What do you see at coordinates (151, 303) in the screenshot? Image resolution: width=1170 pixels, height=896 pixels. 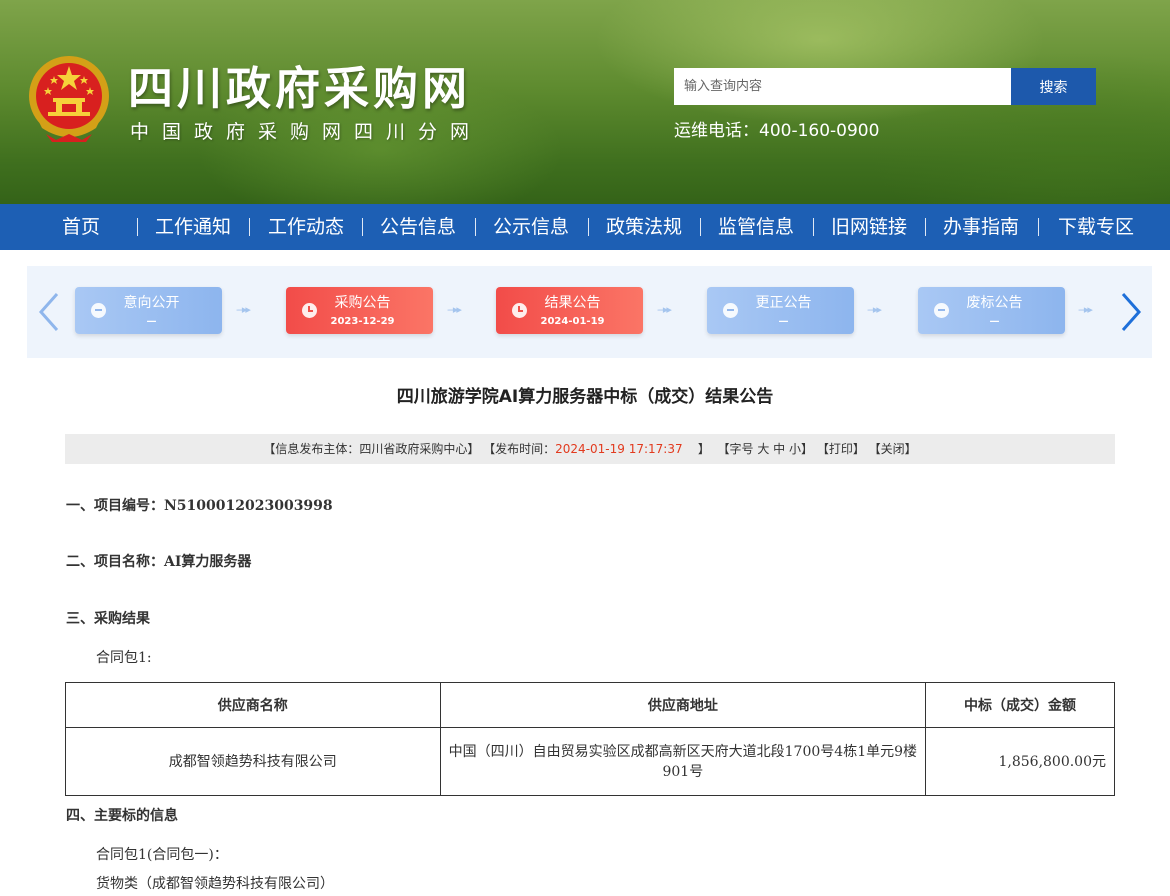 I see `step-label: 意向公开` at bounding box center [151, 303].